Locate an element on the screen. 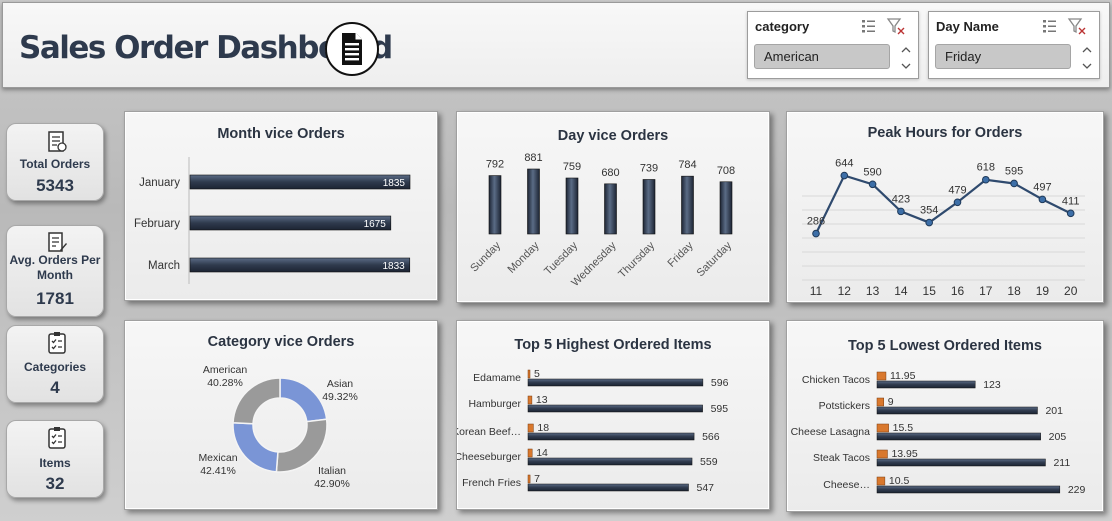 The height and width of the screenshot is (521, 1112). kpi-value: 5343 is located at coordinates (55, 185).